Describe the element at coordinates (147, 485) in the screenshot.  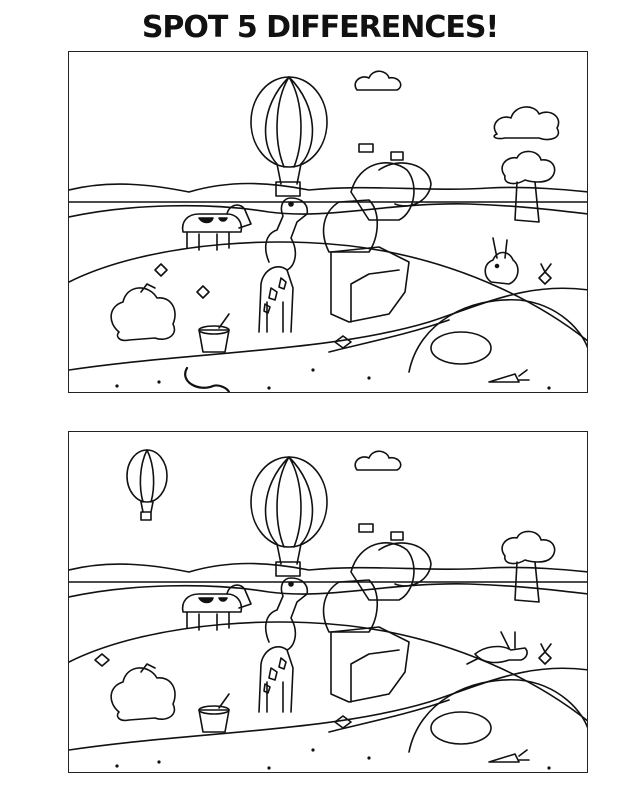
I see `small-hot-air-balloon` at that location.